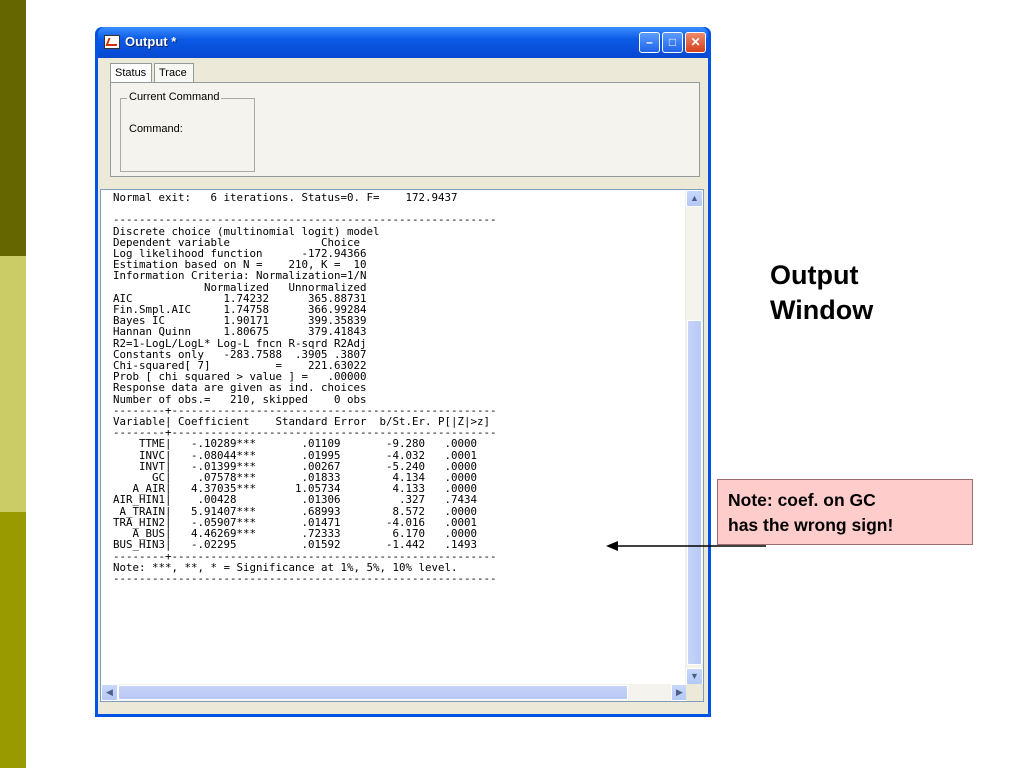  What do you see at coordinates (802, 500) in the screenshot?
I see `note-line-1: Note: coef. on GC` at bounding box center [802, 500].